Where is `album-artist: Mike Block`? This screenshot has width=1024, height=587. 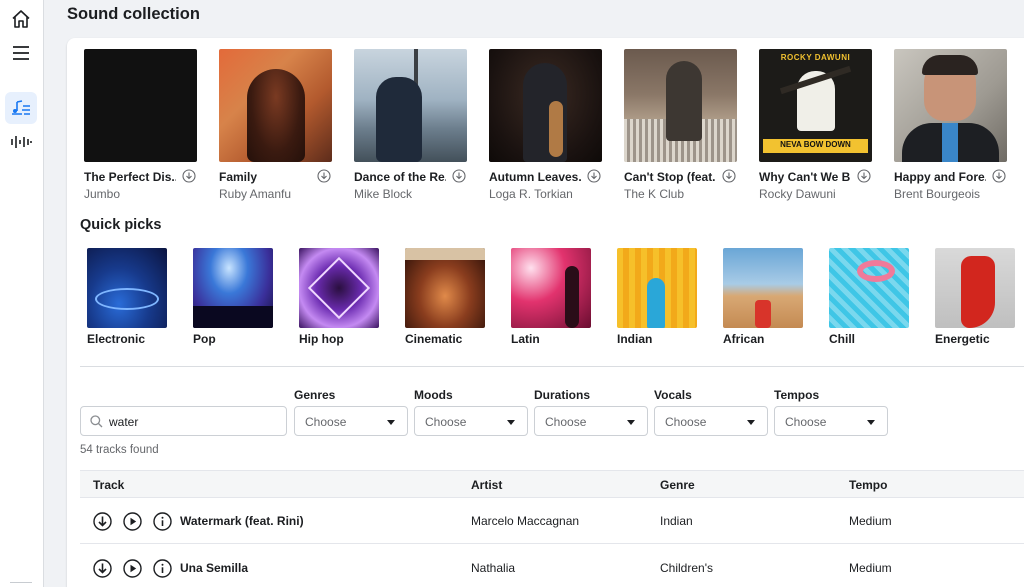
album-artist: Mike Block is located at coordinates (383, 194).